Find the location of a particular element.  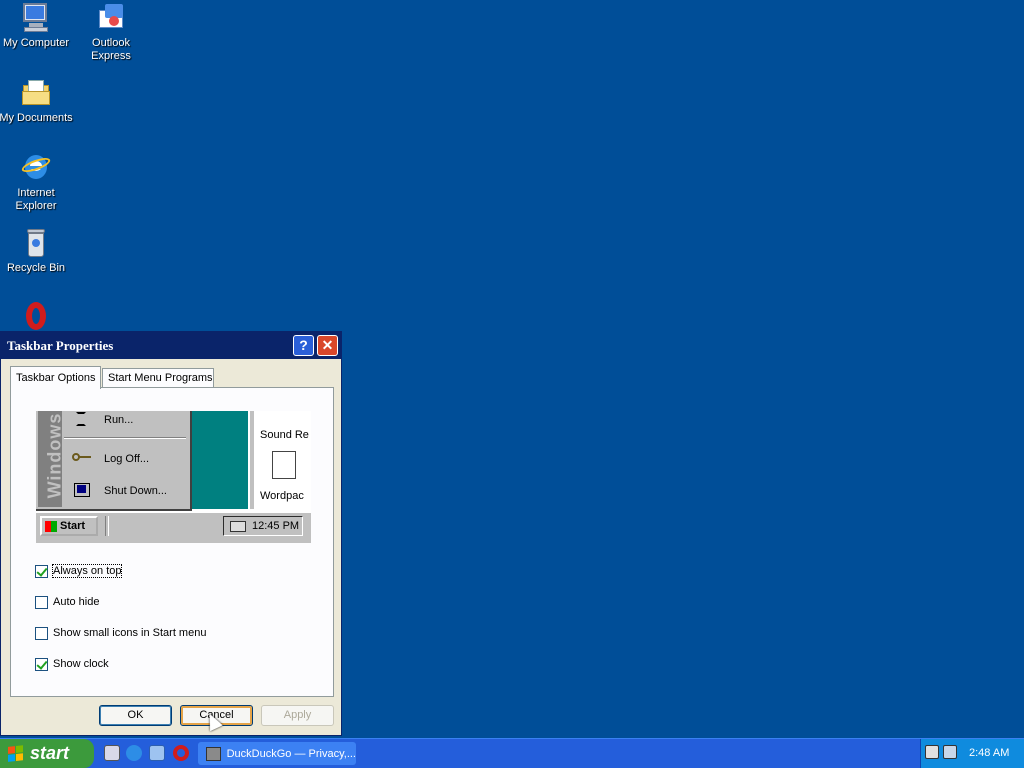

desktop-icon-my-documents: My Documents is located at coordinates (37, 101).